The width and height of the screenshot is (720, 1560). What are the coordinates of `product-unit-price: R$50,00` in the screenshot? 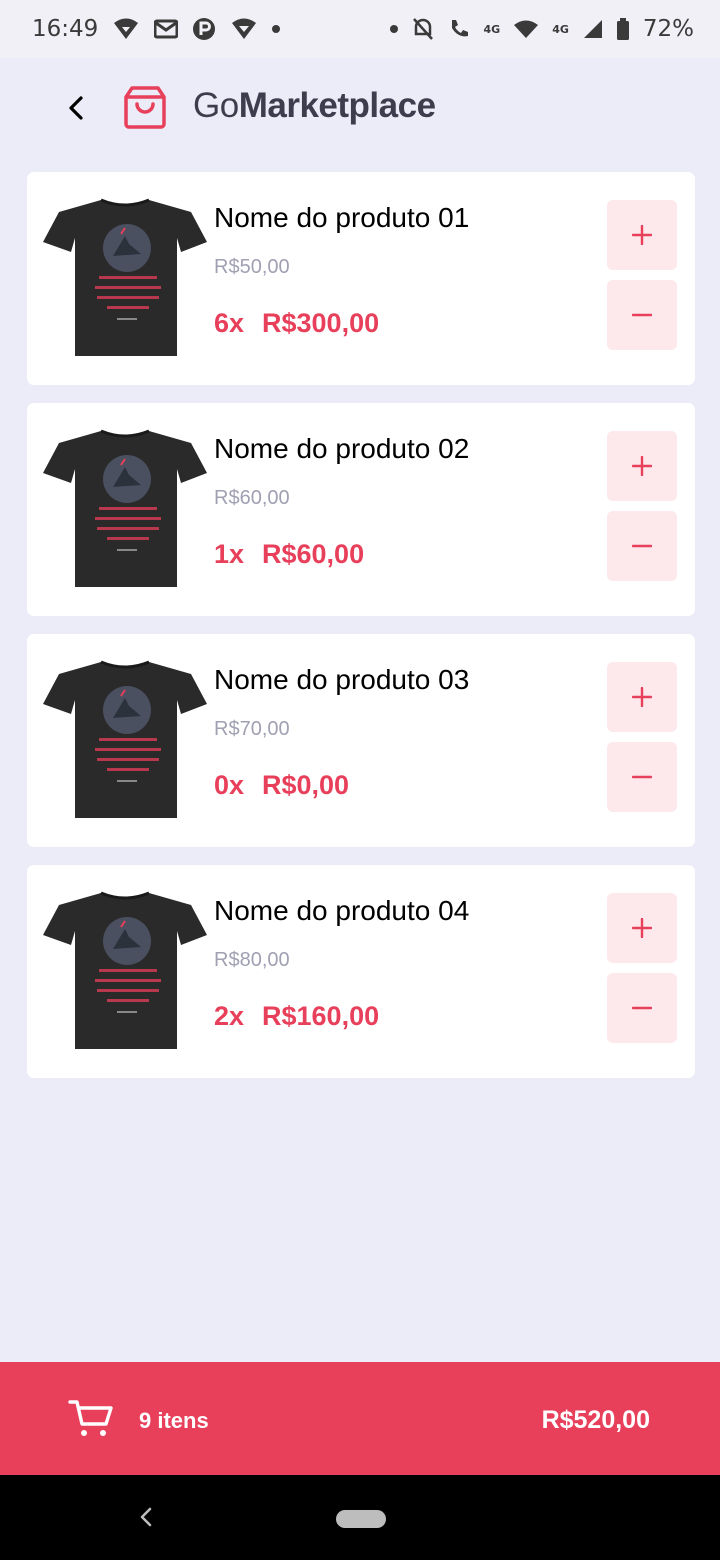 It's located at (252, 267).